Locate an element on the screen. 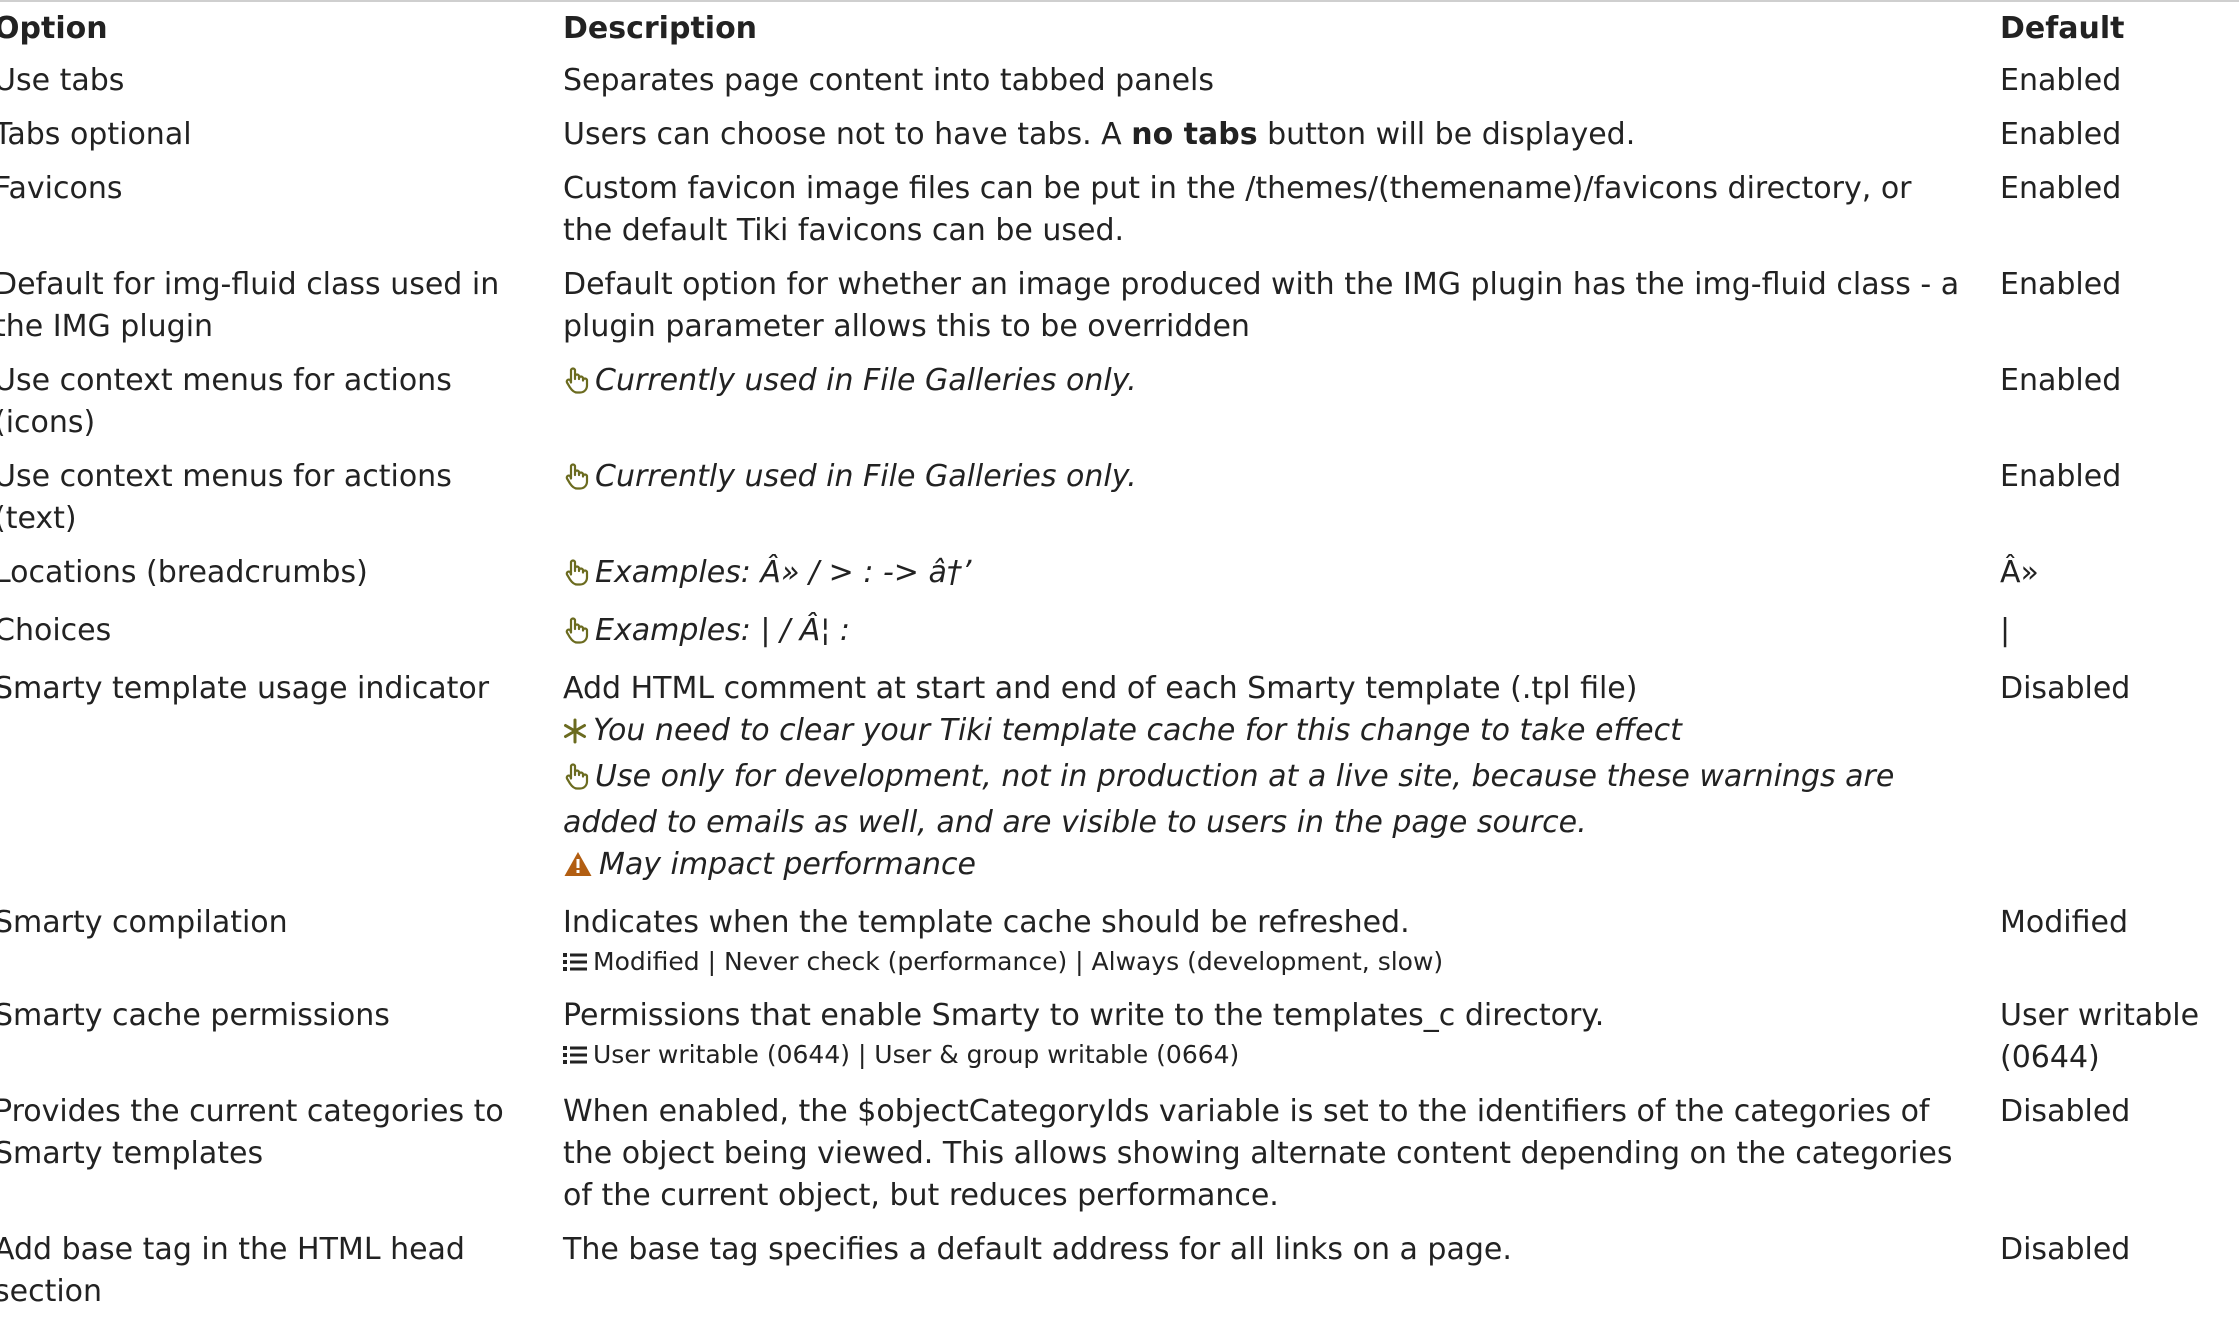 Image resolution: width=2239 pixels, height=1325 pixels. option-description: Examples: Â» / > : -> â†’ is located at coordinates (1281, 581).